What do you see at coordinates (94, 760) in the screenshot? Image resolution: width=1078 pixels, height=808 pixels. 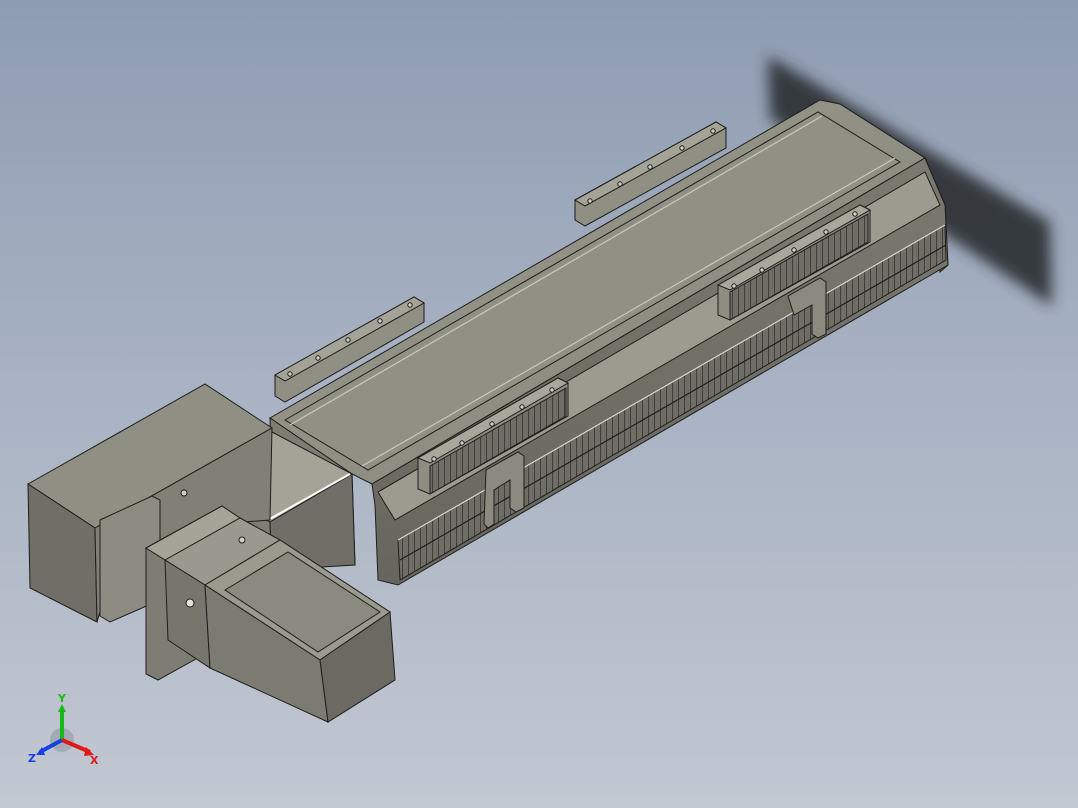 I see `x-axis-label: X` at bounding box center [94, 760].